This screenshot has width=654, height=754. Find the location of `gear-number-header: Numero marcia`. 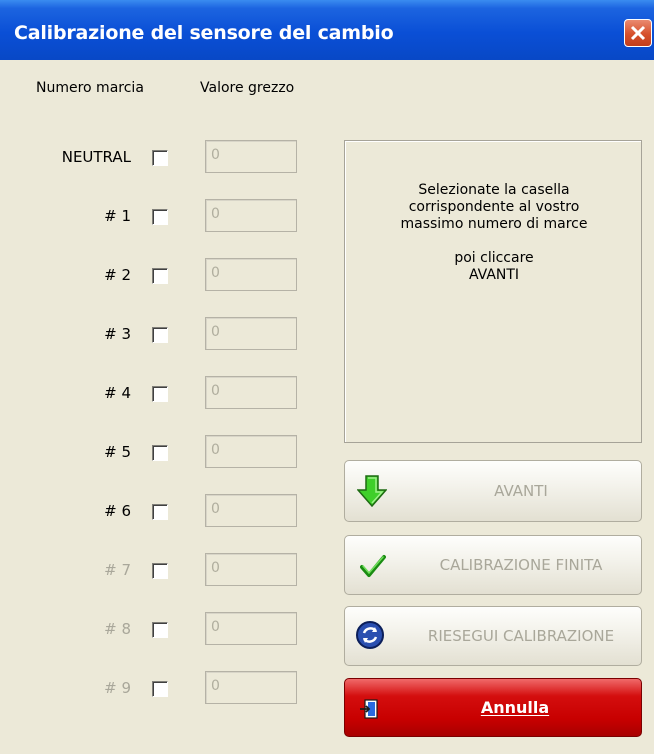

gear-number-header: Numero marcia is located at coordinates (90, 88).